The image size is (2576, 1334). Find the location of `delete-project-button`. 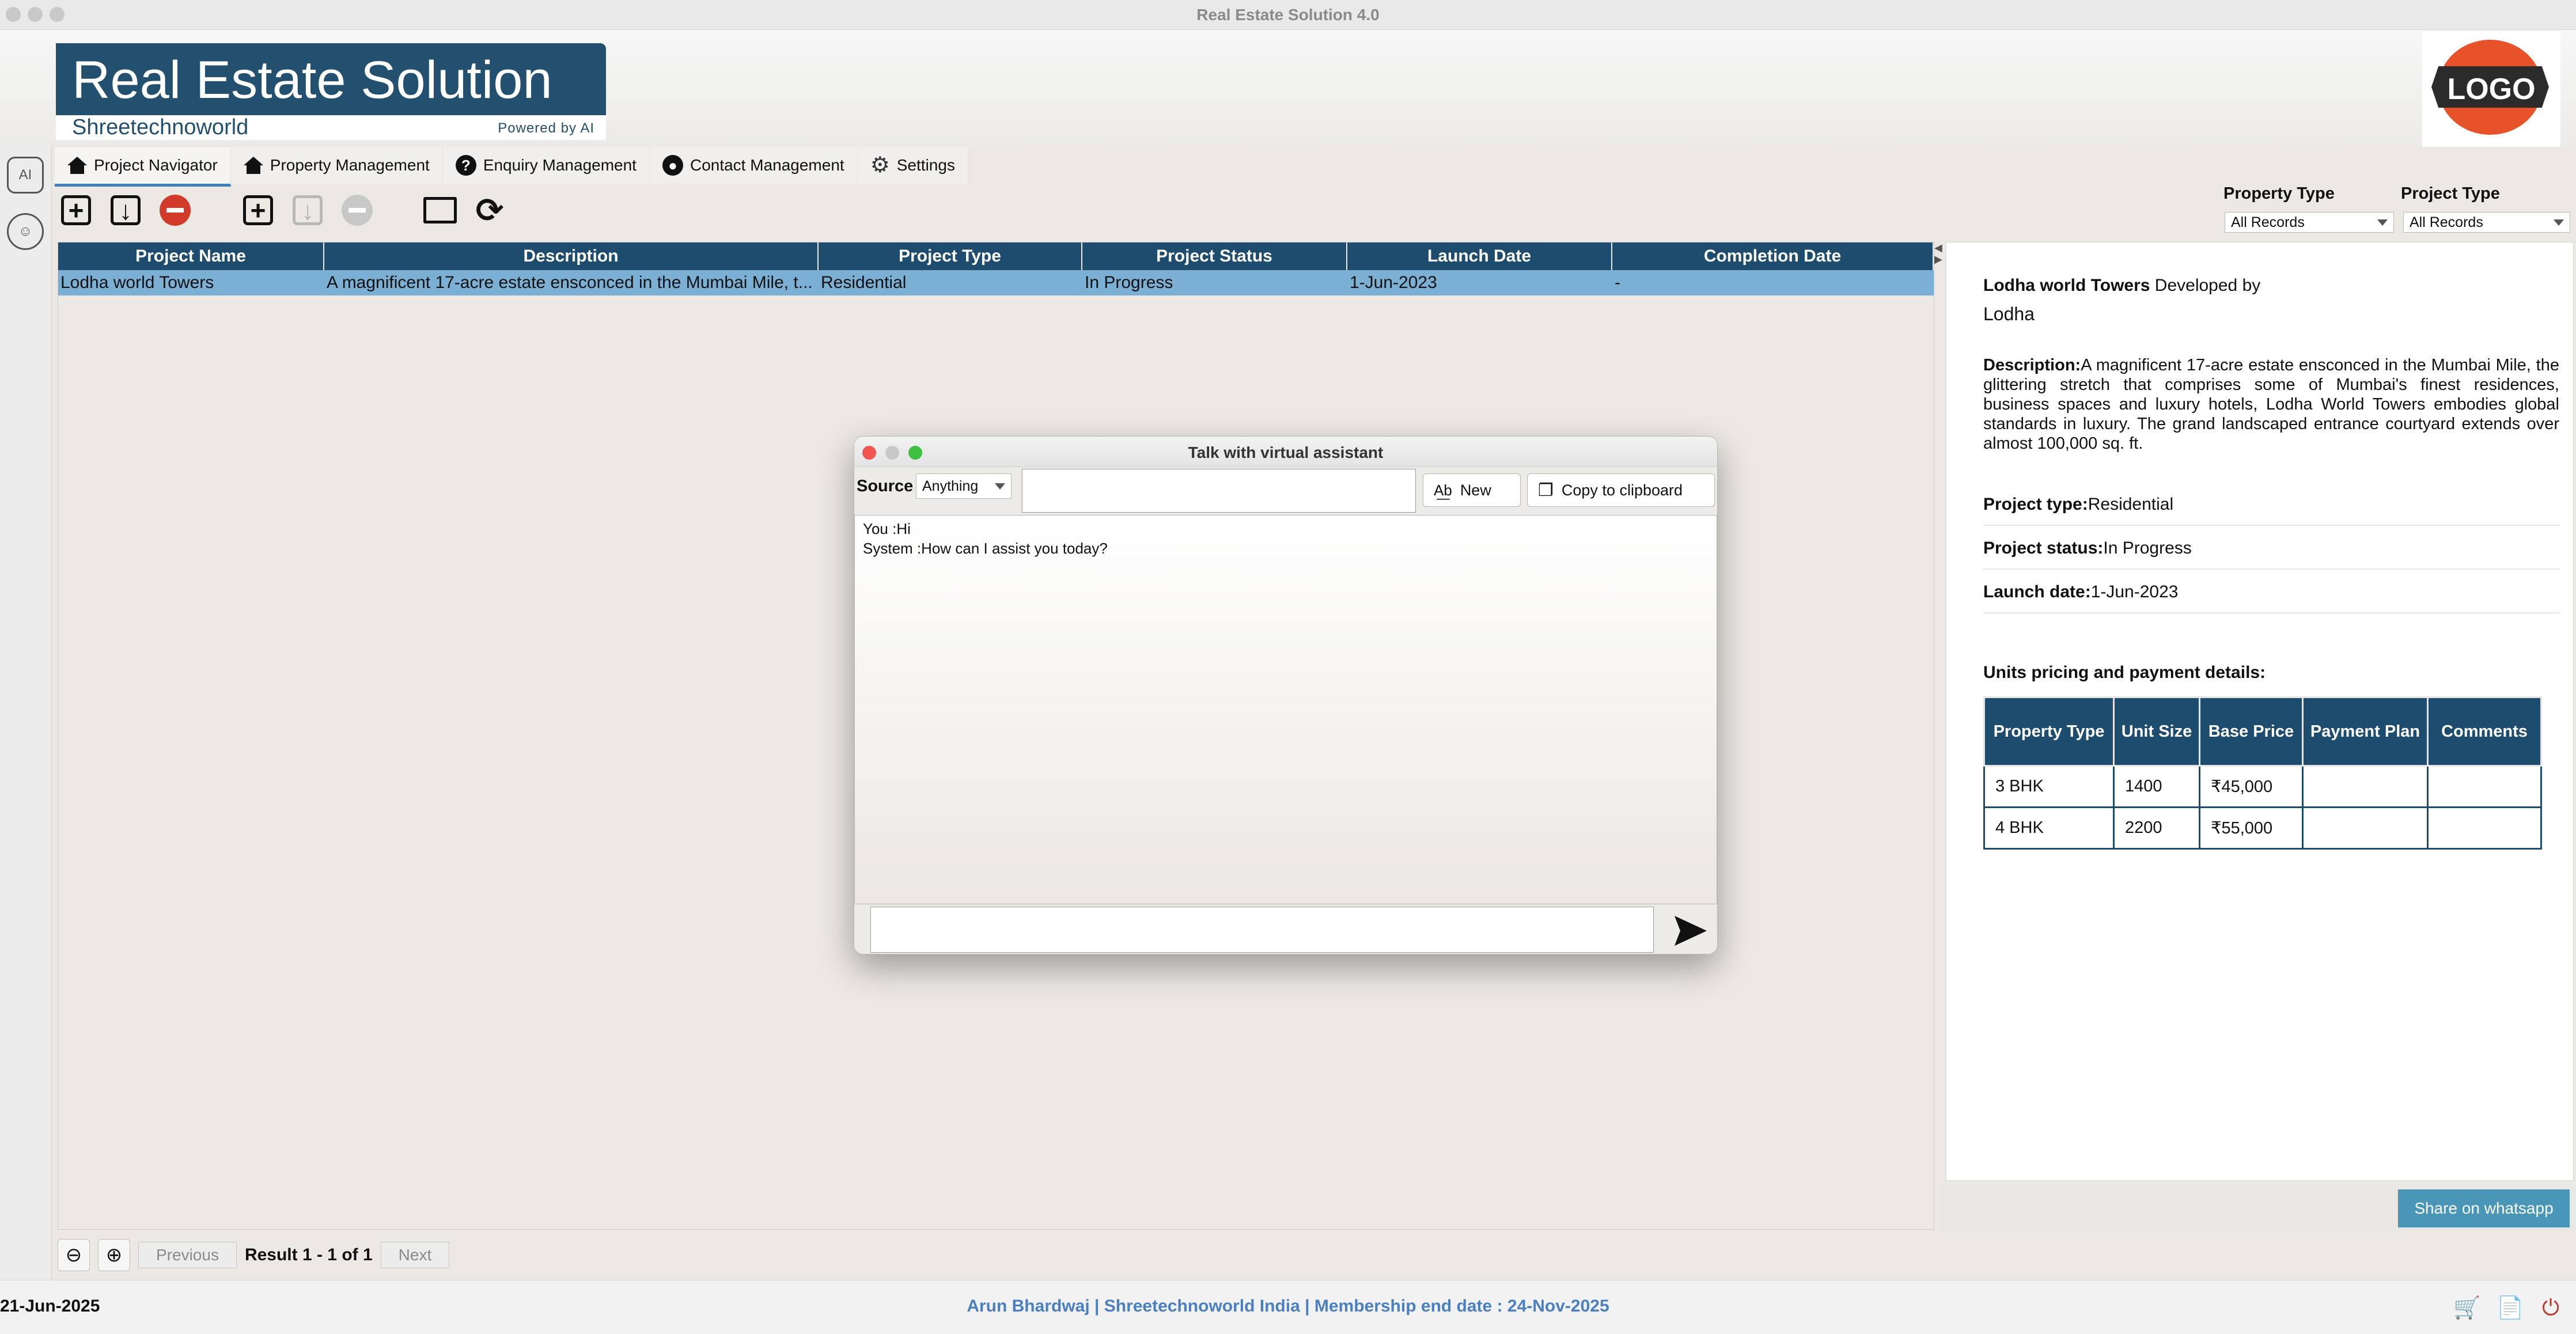

delete-project-button is located at coordinates (175, 210).